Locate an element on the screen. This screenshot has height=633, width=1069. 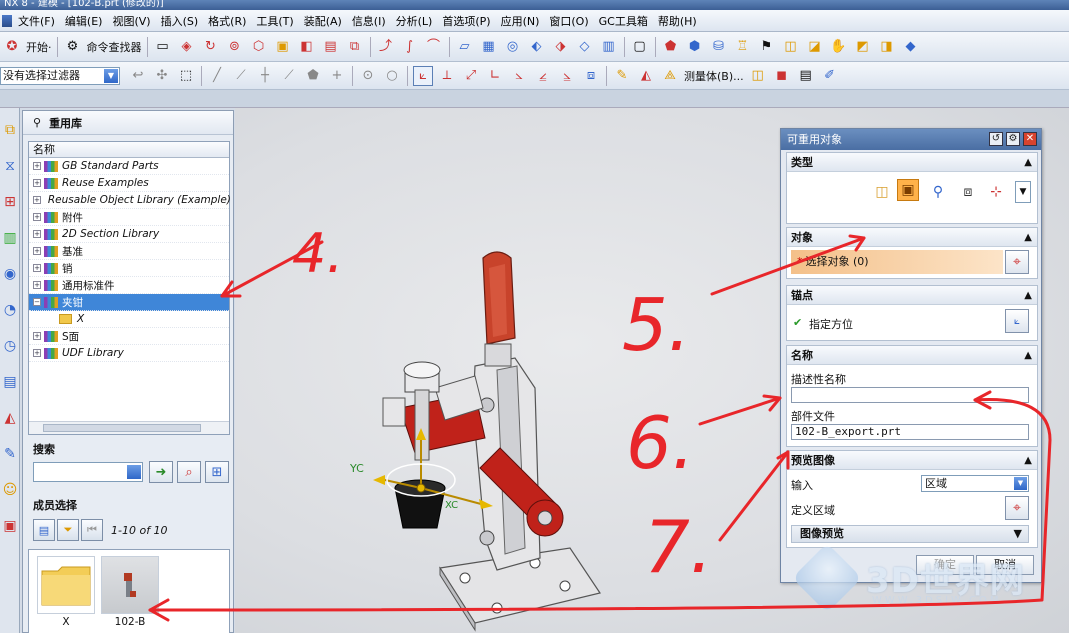
annotation-number-4: 4. is located at coordinates (318, 253).